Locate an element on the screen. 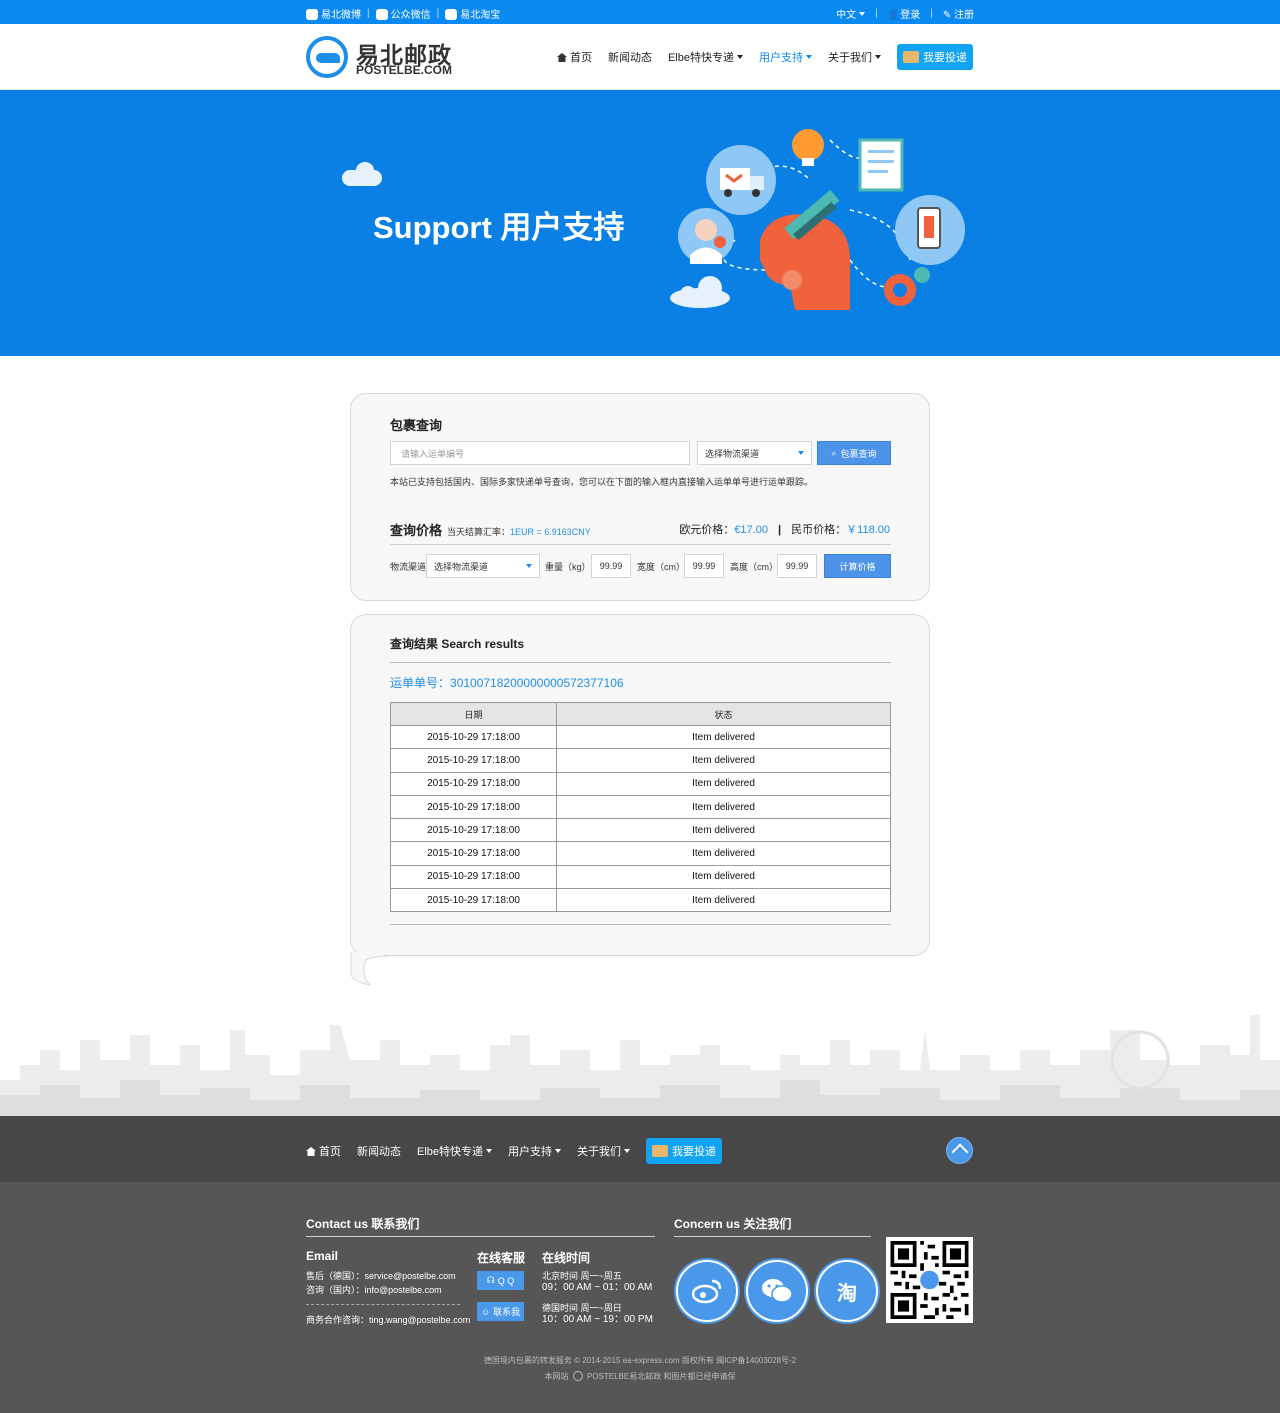 Image resolution: width=1280 pixels, height=1413 pixels. city-skyline is located at coordinates (640, 1065).